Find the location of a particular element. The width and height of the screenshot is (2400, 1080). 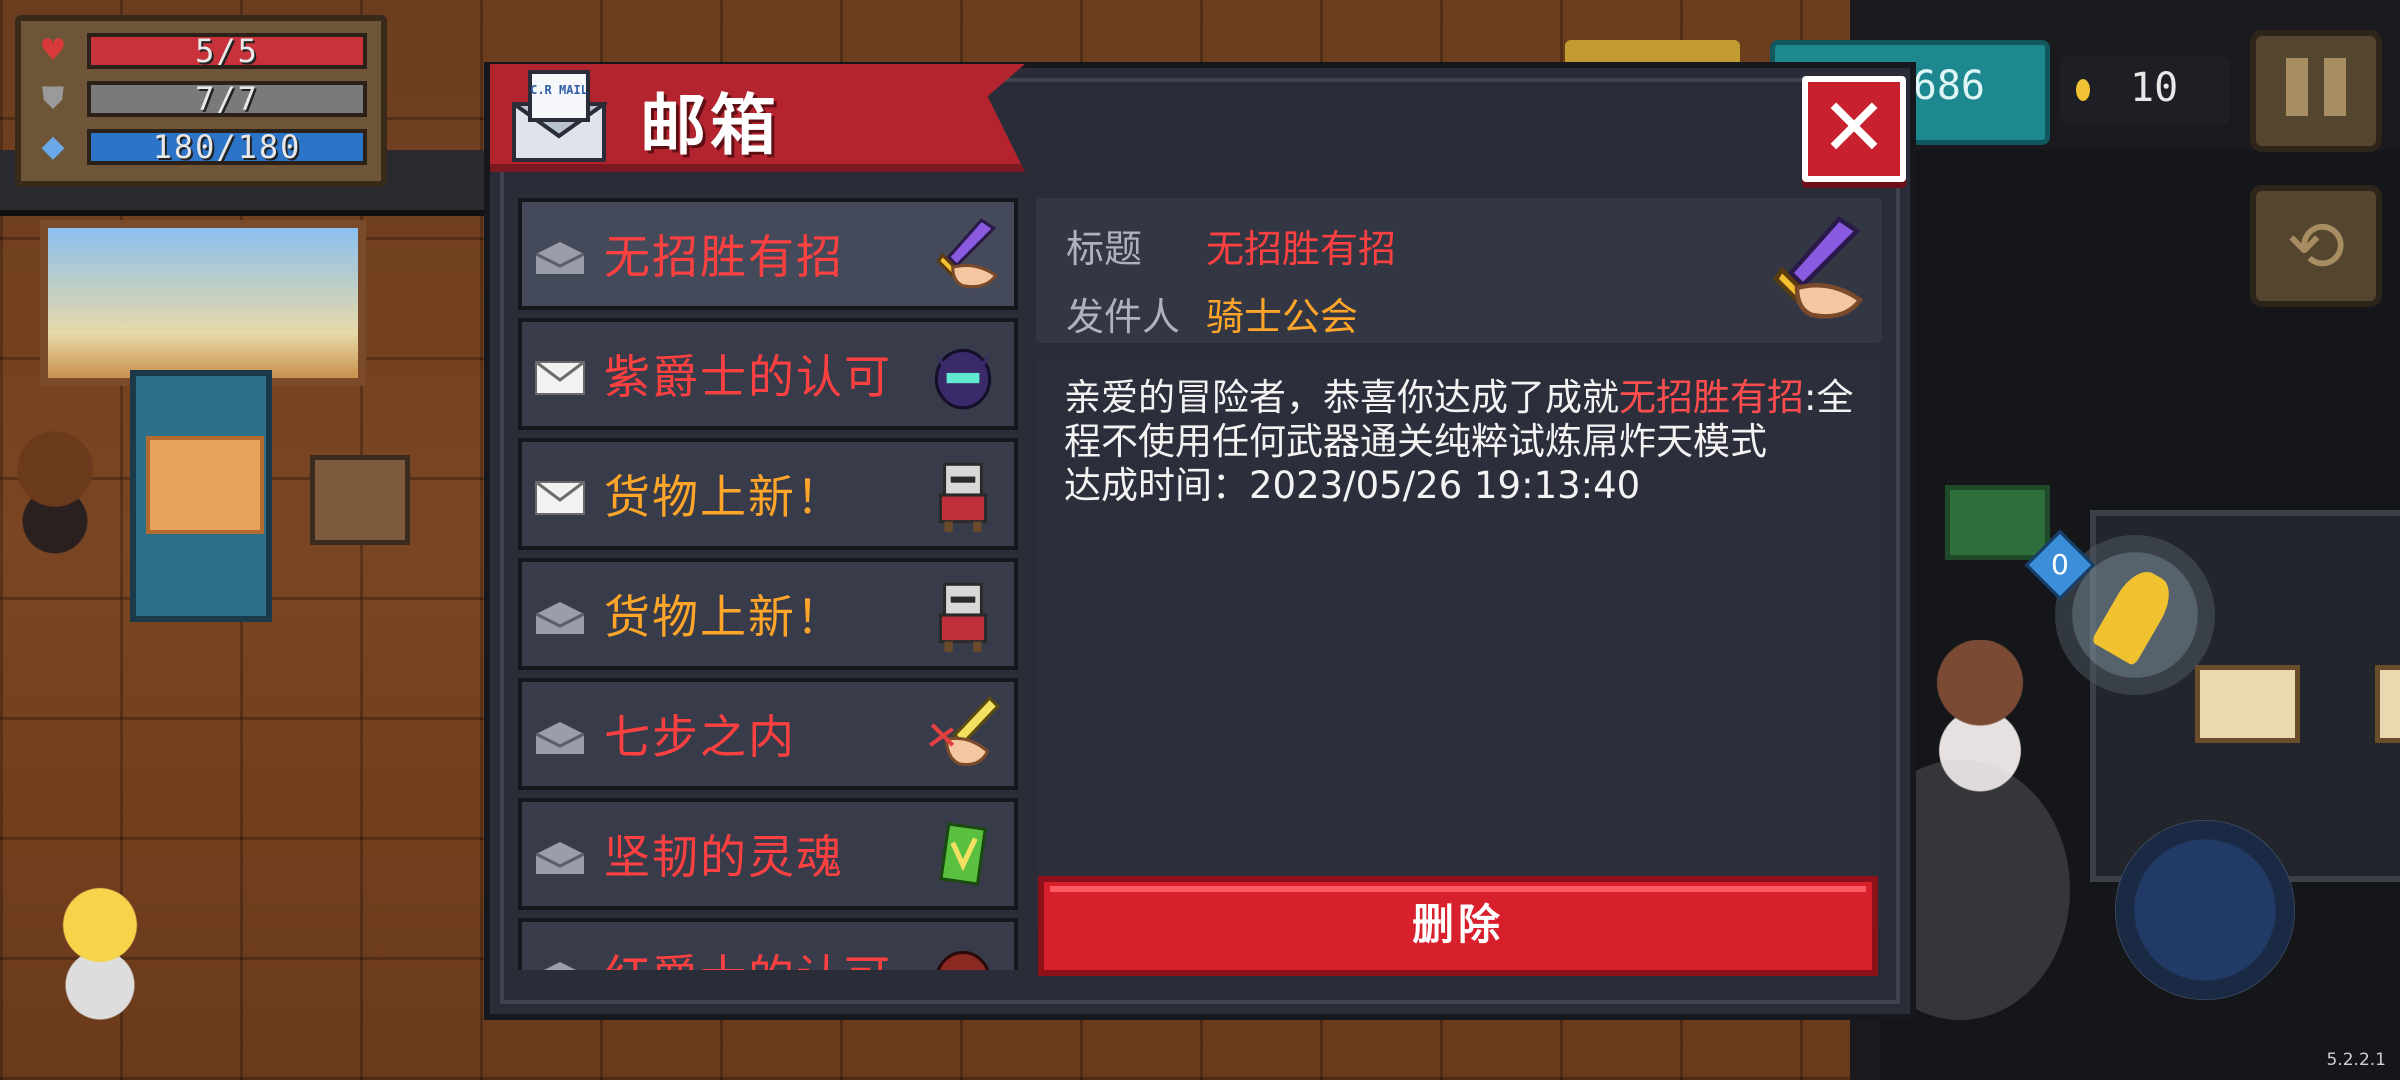

energy-diamond-icon: ◆ is located at coordinates (53, 146).